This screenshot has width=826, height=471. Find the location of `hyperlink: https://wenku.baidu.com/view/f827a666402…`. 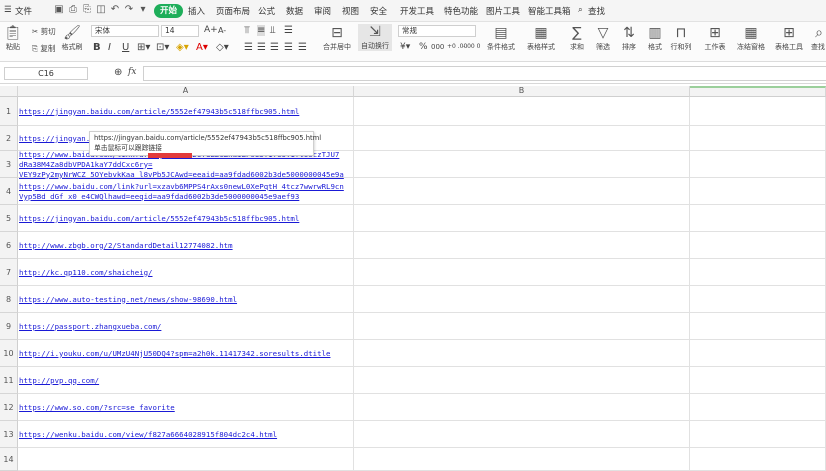

hyperlink: https://wenku.baidu.com/view/f827a666402… is located at coordinates (186, 435).